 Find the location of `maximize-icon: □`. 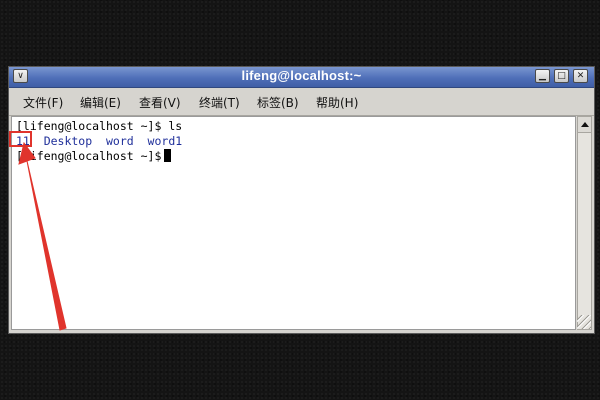

maximize-icon: □ is located at coordinates (561, 76).